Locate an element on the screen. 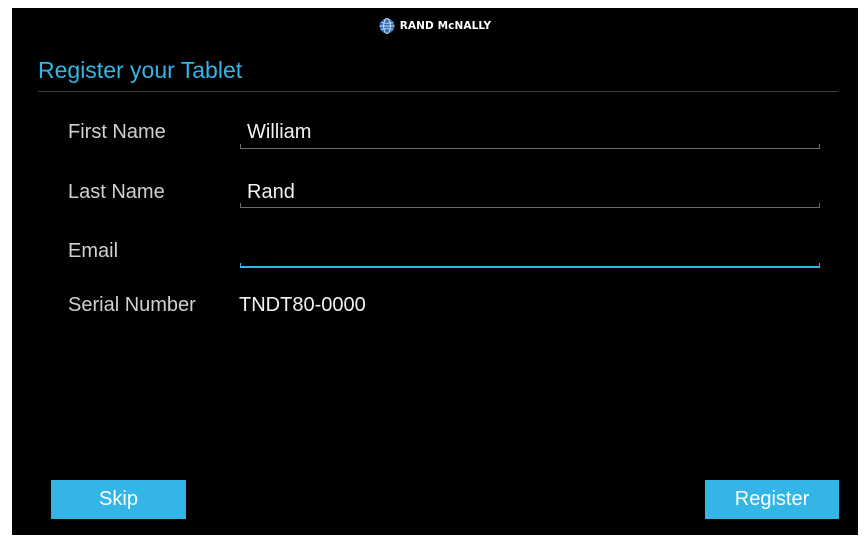  last-name-underline is located at coordinates (530, 205).